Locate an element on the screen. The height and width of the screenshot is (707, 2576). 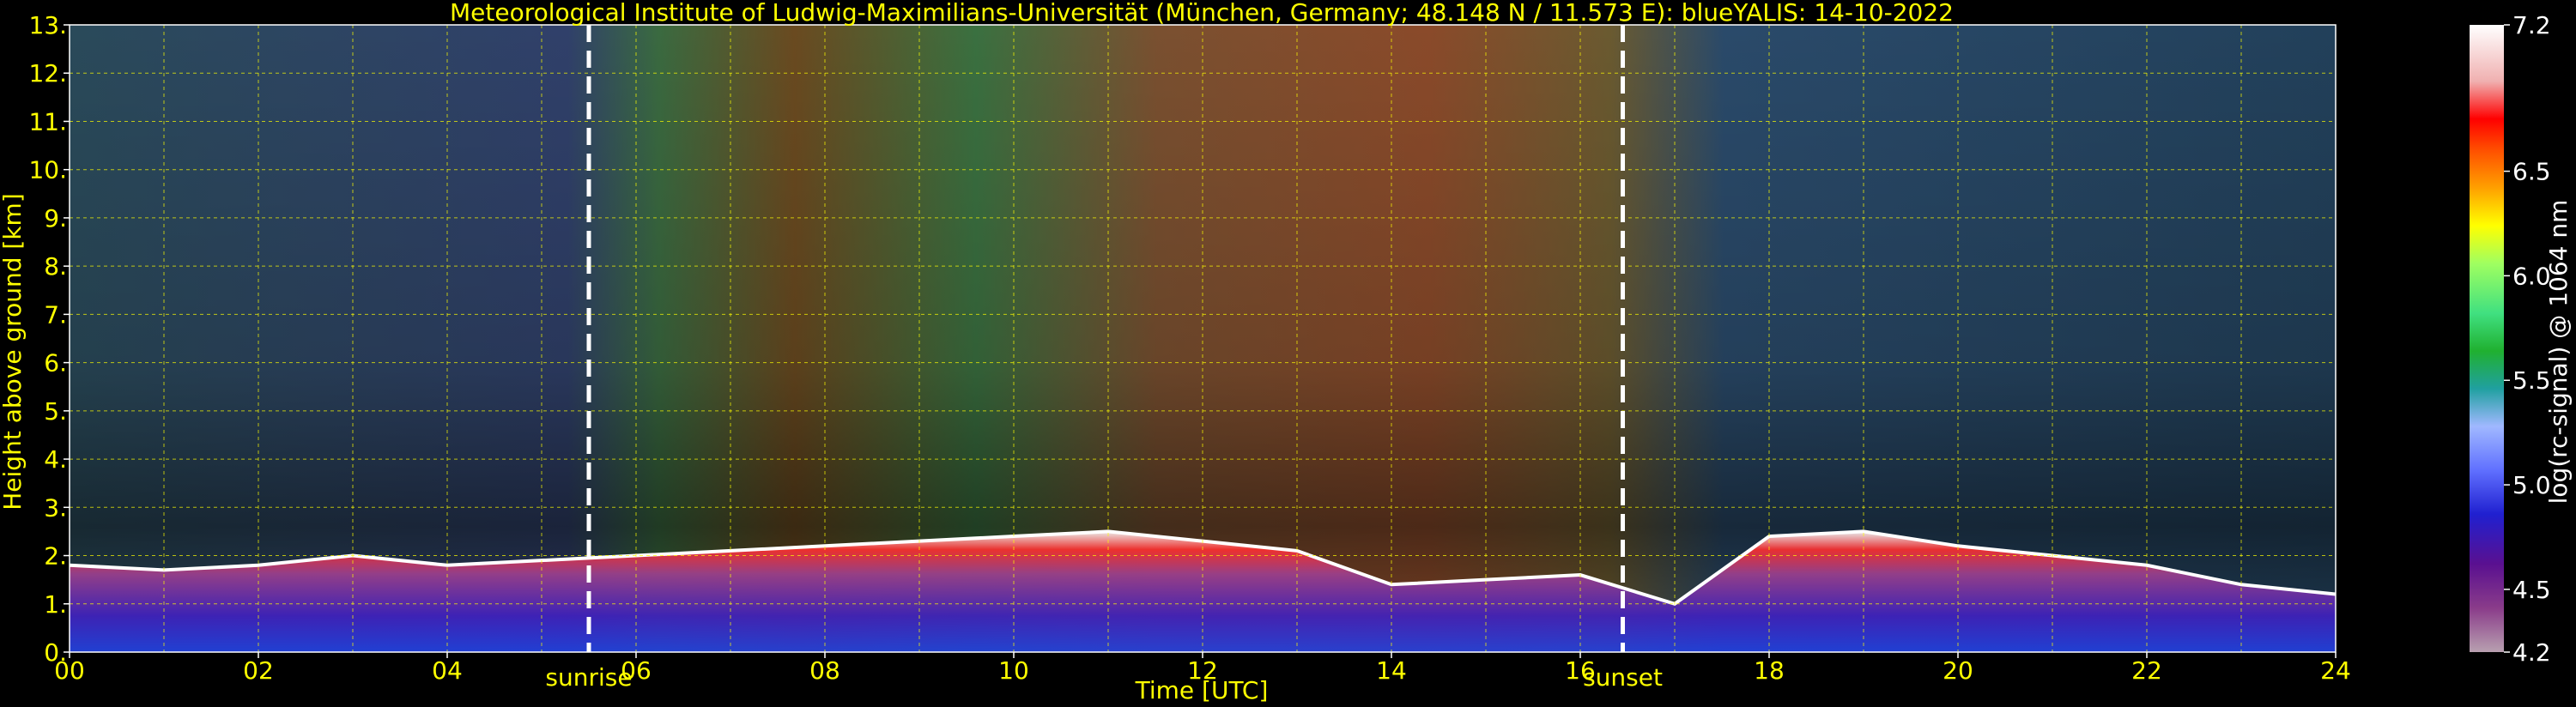
y-tick-label: 9. is located at coordinates (55, 218).